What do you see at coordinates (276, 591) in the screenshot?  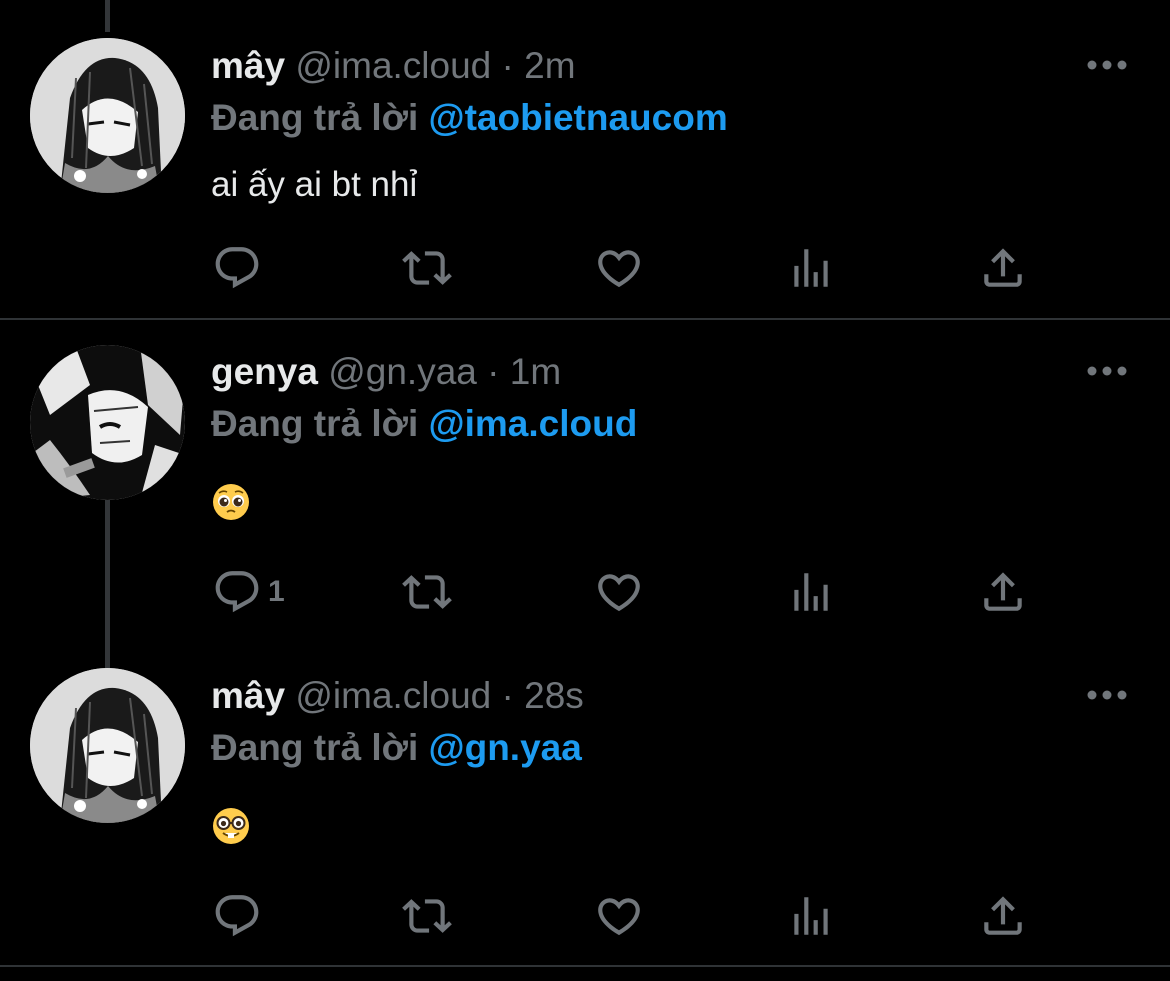 I see `reply-count: 1` at bounding box center [276, 591].